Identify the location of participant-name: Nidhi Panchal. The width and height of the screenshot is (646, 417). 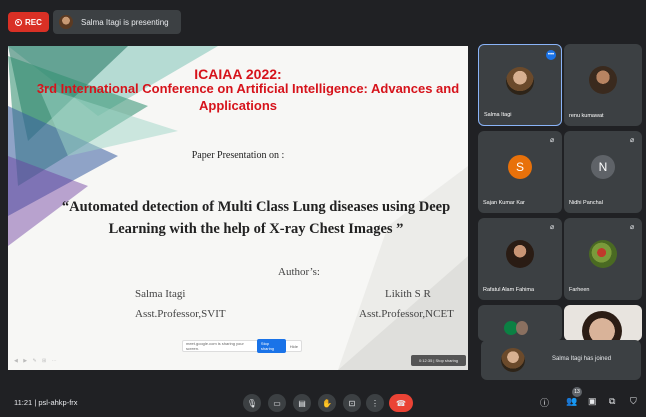
(586, 203).